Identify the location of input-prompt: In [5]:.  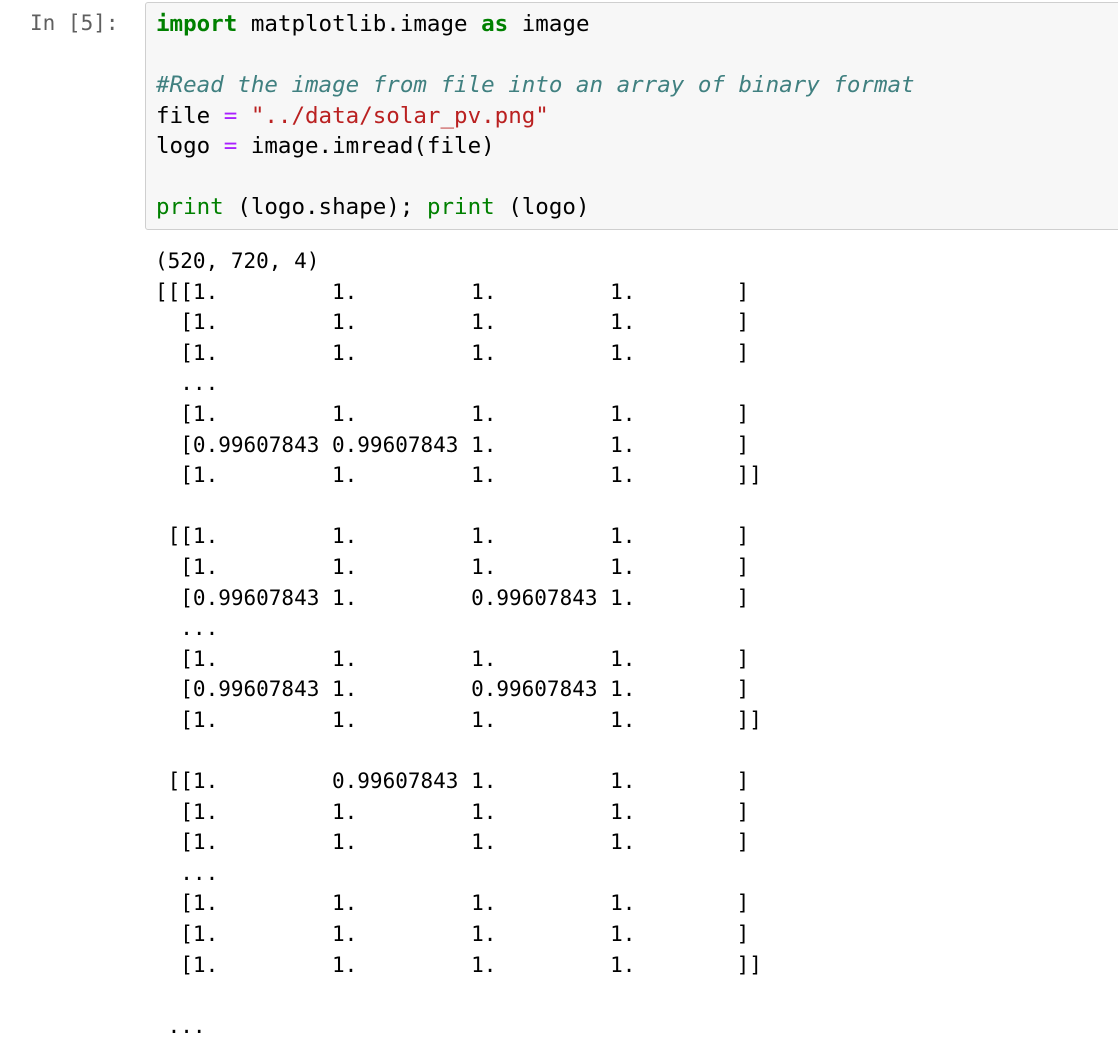
(74, 23).